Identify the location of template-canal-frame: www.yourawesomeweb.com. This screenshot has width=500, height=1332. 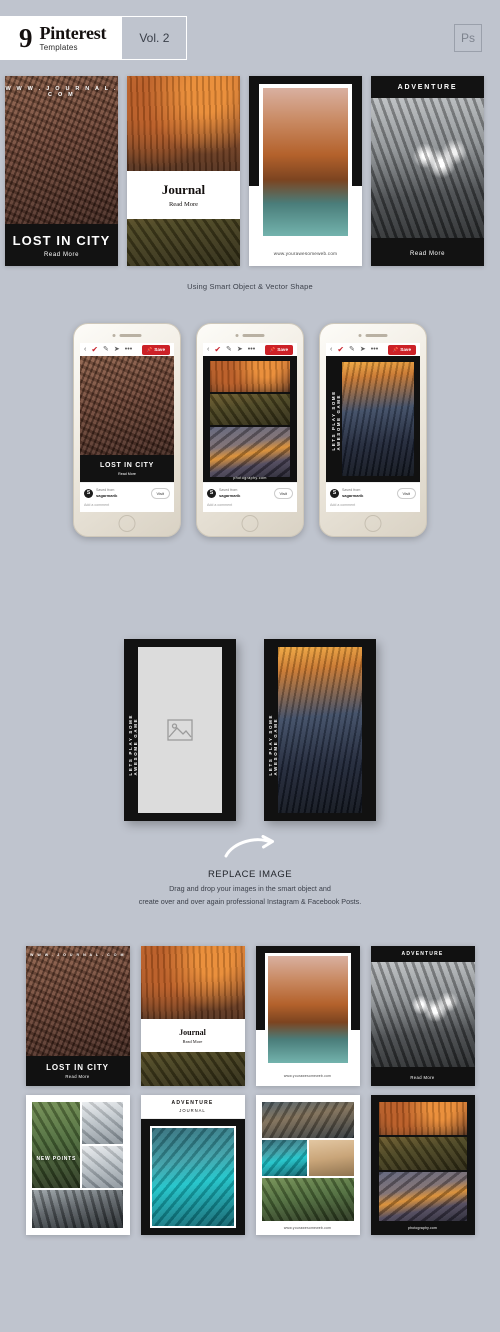
(305, 171).